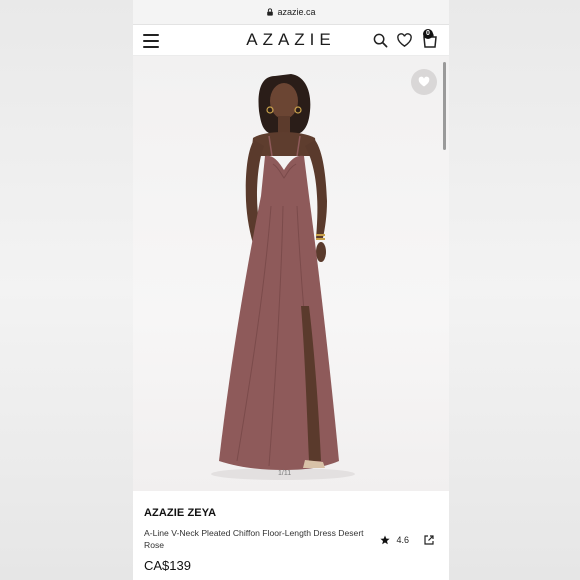  I want to click on rating-value: 4.6, so click(402, 540).